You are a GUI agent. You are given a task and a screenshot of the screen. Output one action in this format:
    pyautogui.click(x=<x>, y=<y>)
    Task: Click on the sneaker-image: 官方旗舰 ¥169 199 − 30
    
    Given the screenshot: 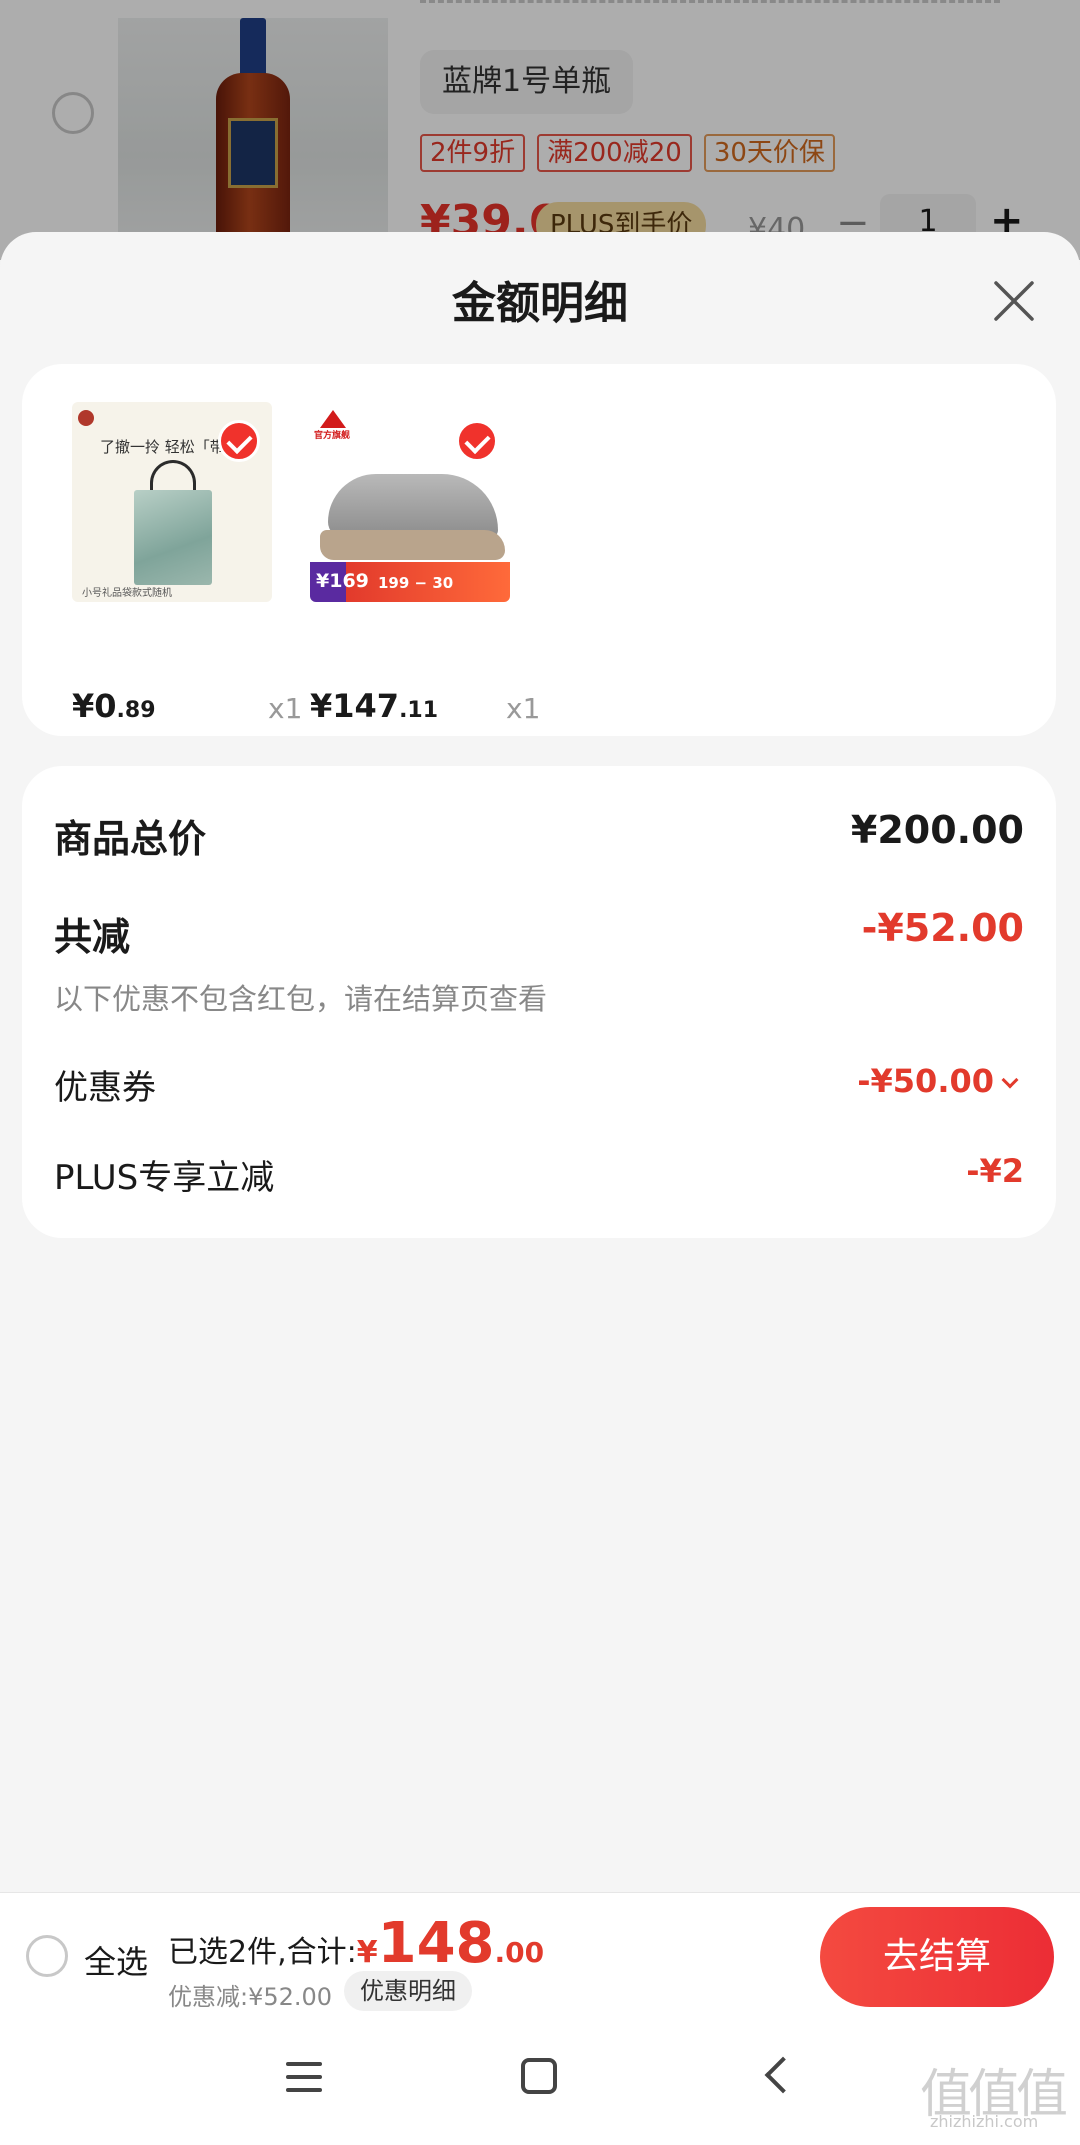 What is the action you would take?
    pyautogui.click(x=410, y=502)
    